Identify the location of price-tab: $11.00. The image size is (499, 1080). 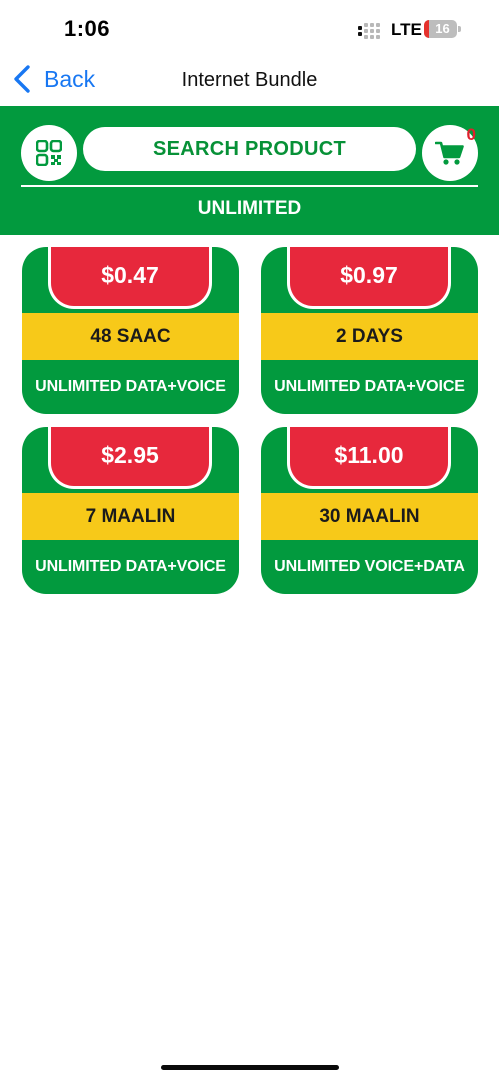
(369, 458).